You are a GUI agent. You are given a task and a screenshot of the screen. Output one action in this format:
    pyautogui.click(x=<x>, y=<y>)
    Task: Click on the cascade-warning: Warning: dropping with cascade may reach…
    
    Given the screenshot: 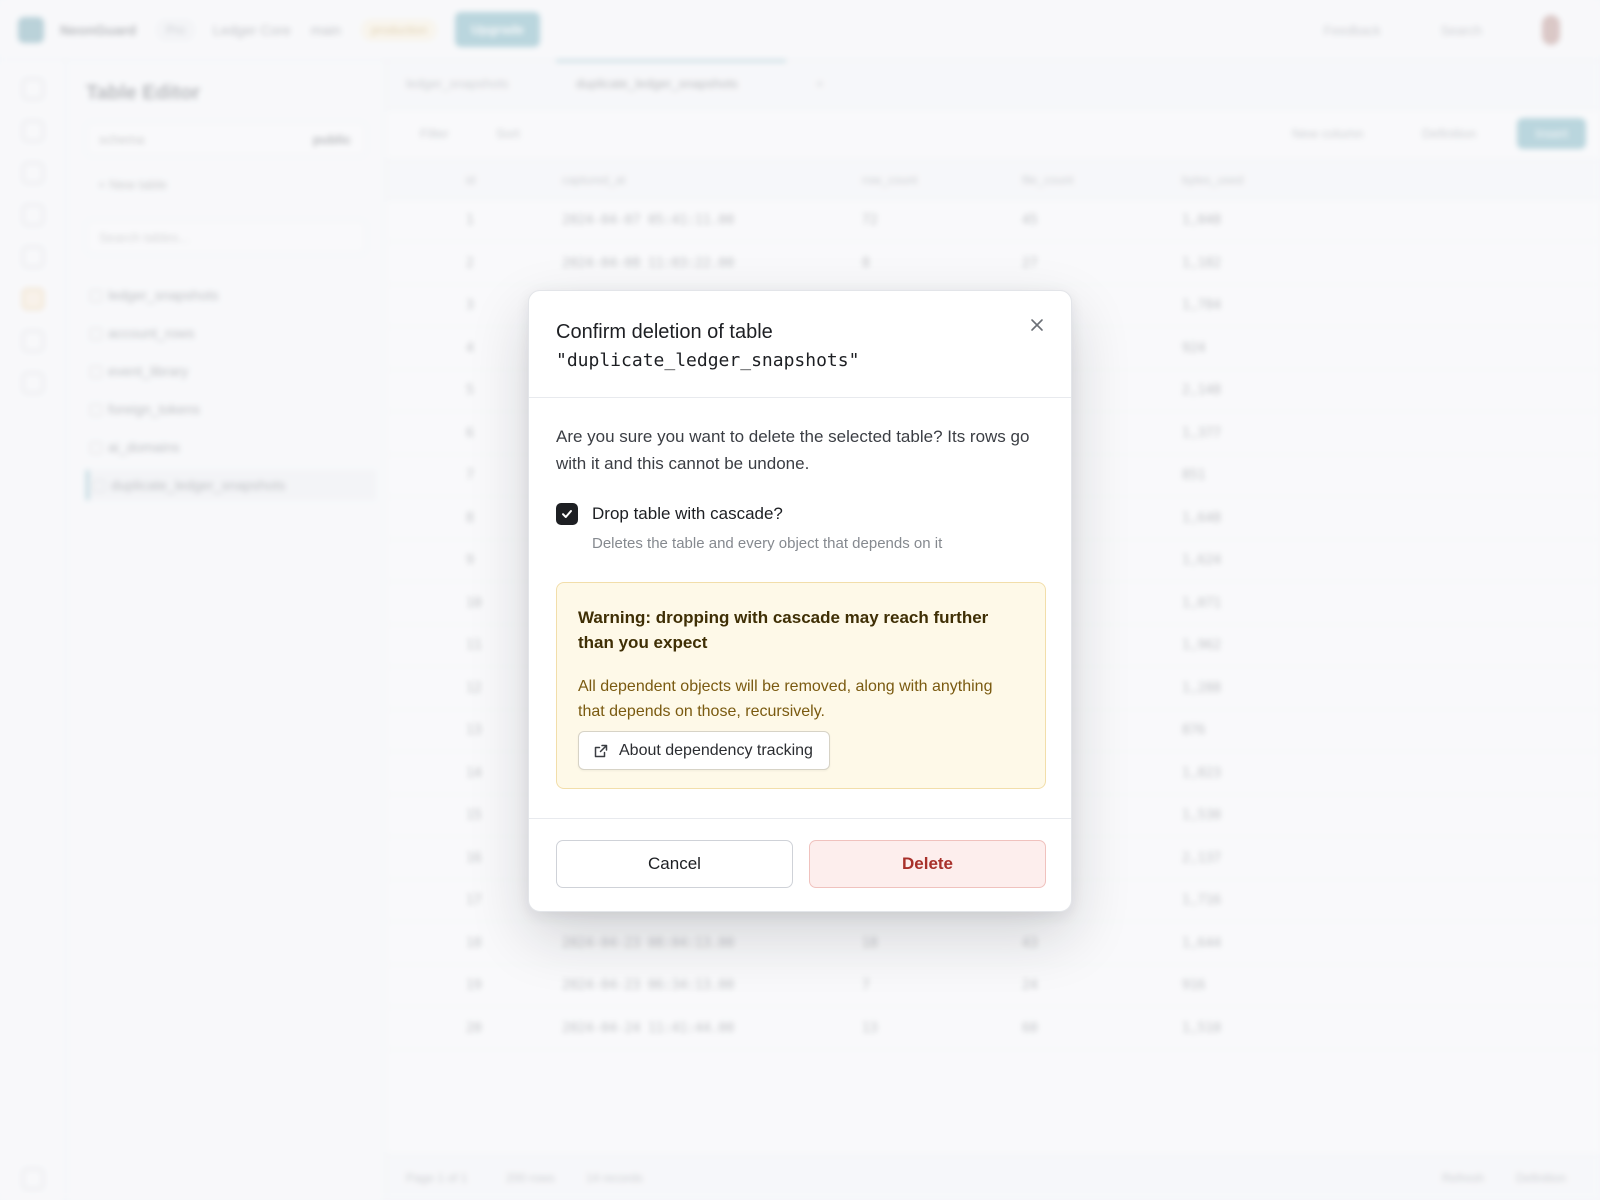 What is the action you would take?
    pyautogui.click(x=801, y=685)
    